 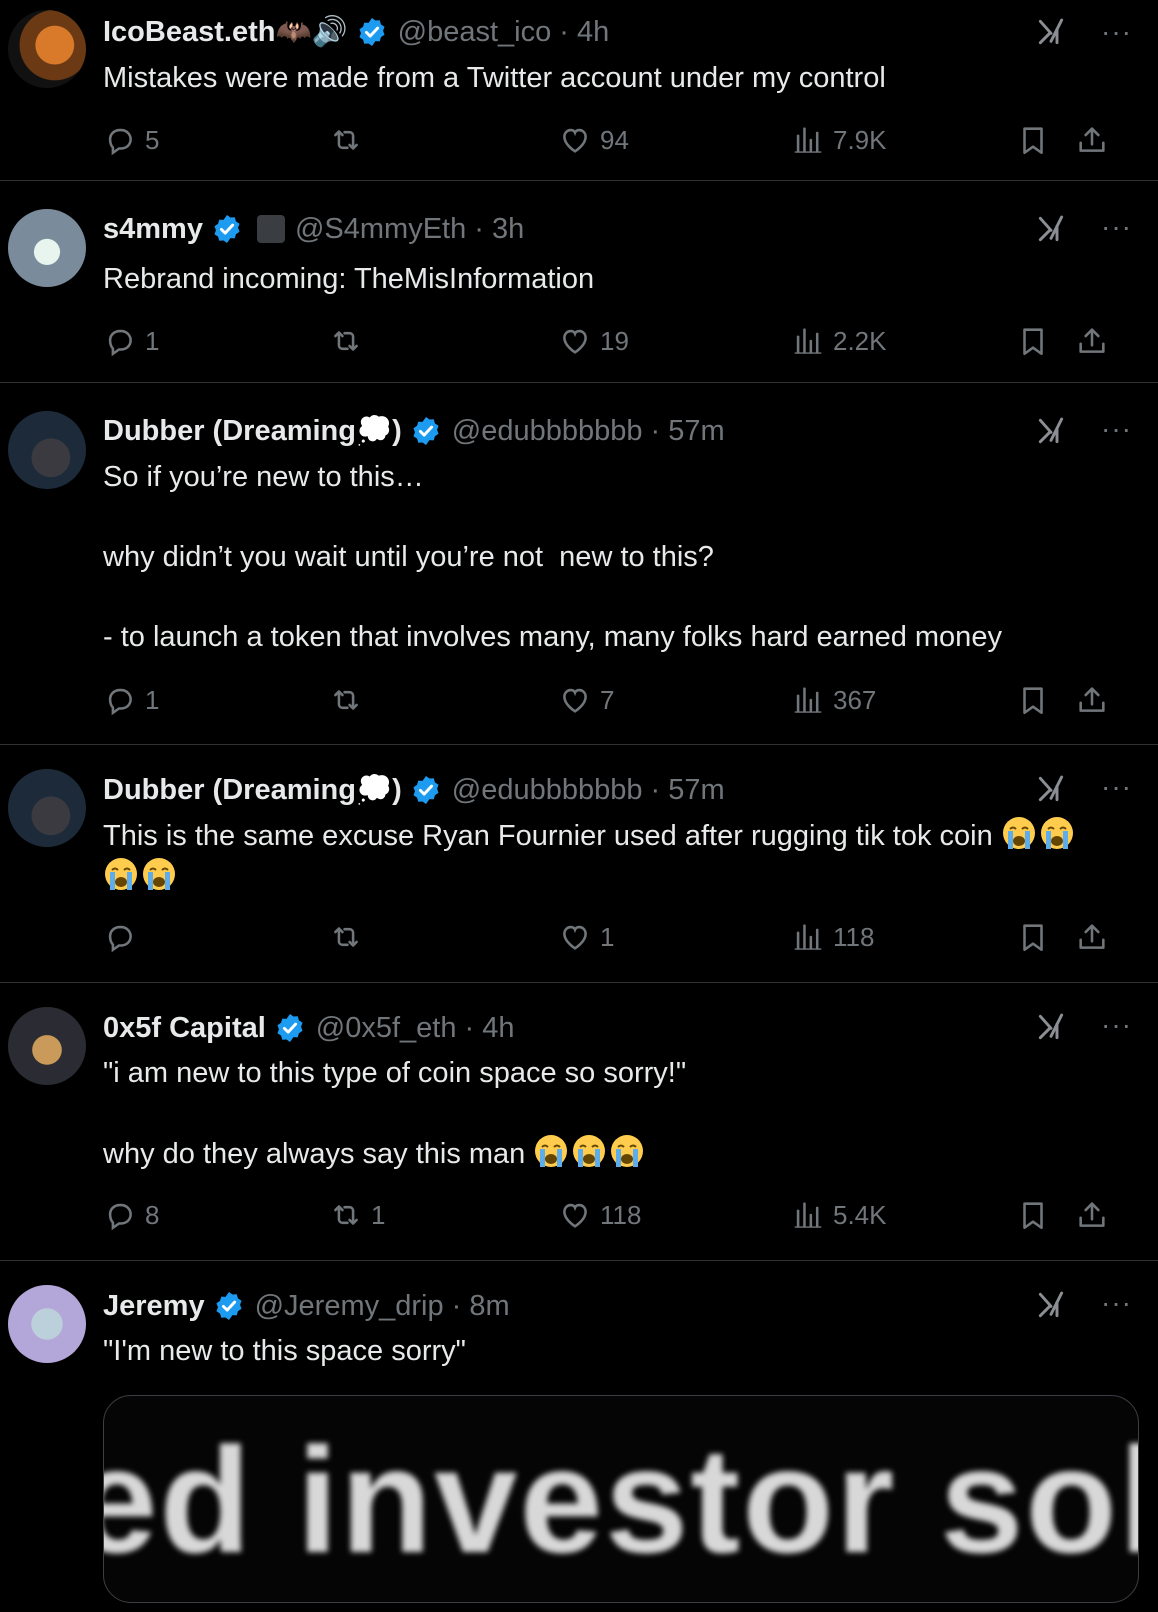 I want to click on views-button: 7.9K, so click(x=839, y=140).